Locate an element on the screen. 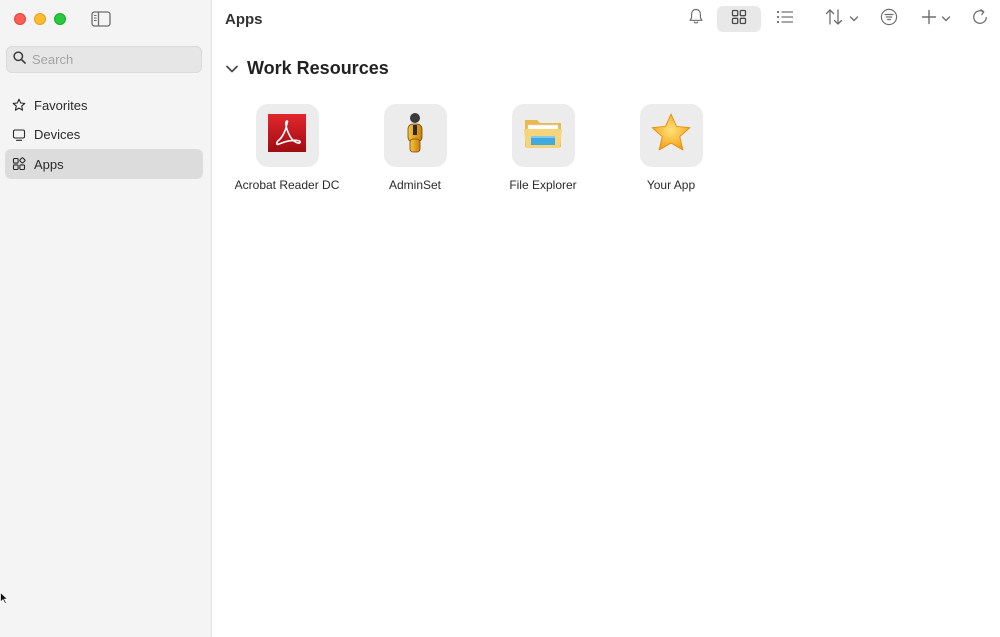 This screenshot has width=1000, height=637. app-name: File Explorer is located at coordinates (543, 185).